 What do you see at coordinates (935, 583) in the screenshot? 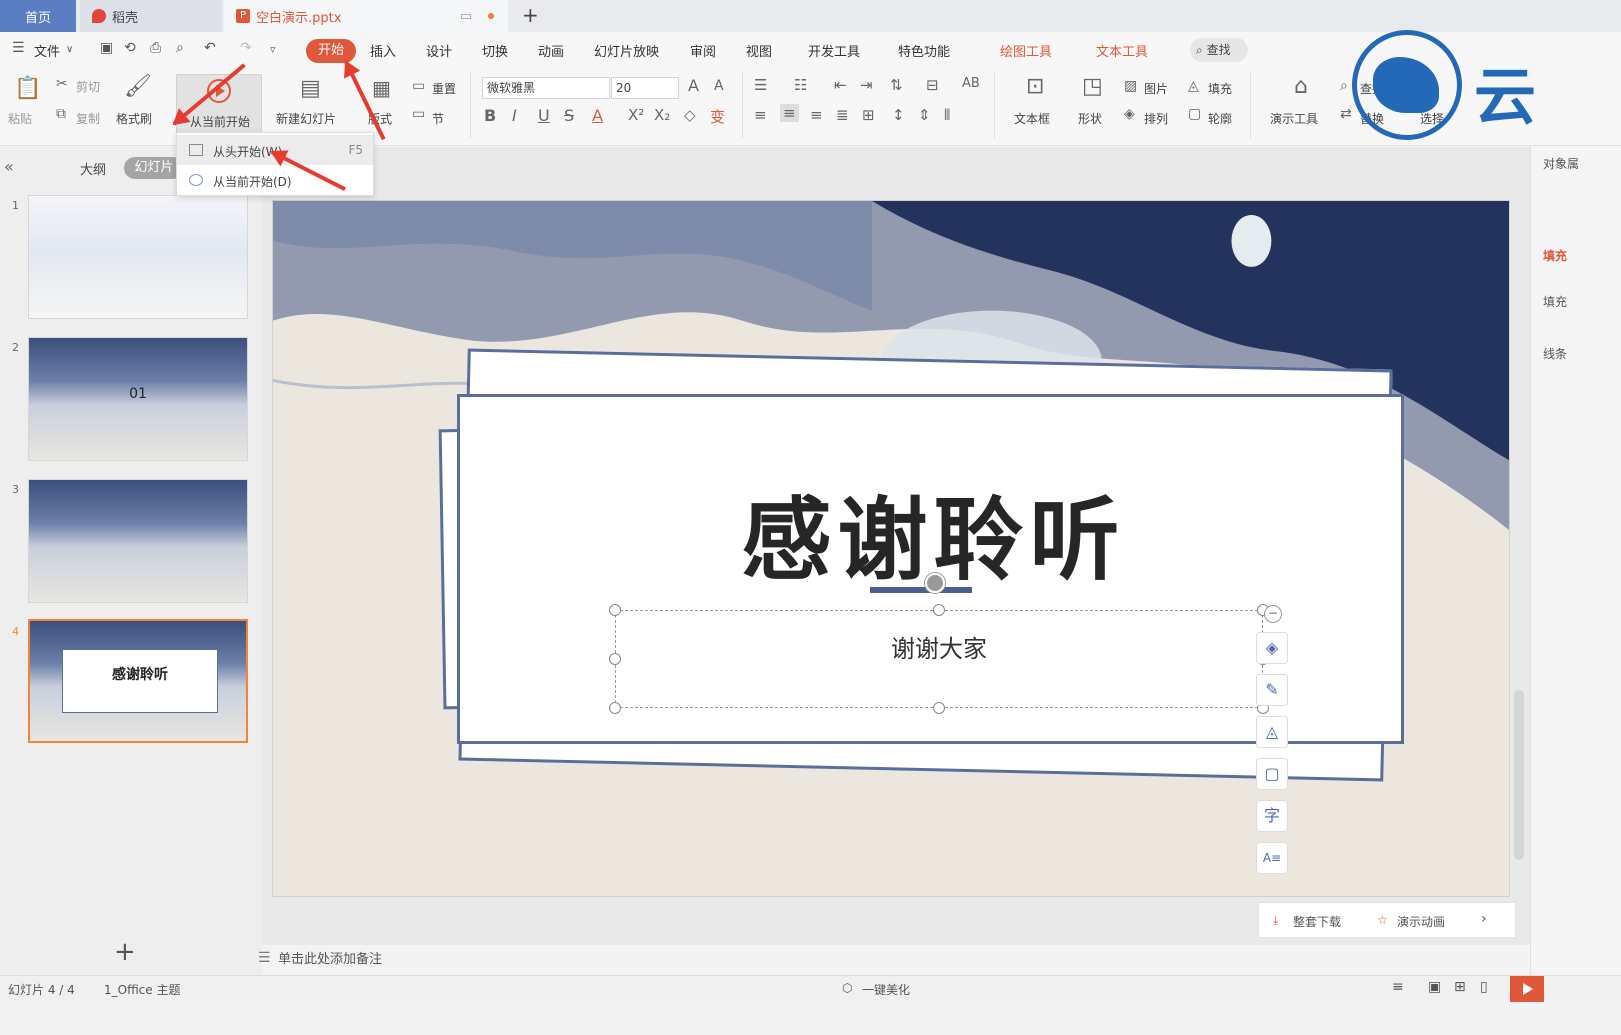
I see `rotate-handle-icon` at bounding box center [935, 583].